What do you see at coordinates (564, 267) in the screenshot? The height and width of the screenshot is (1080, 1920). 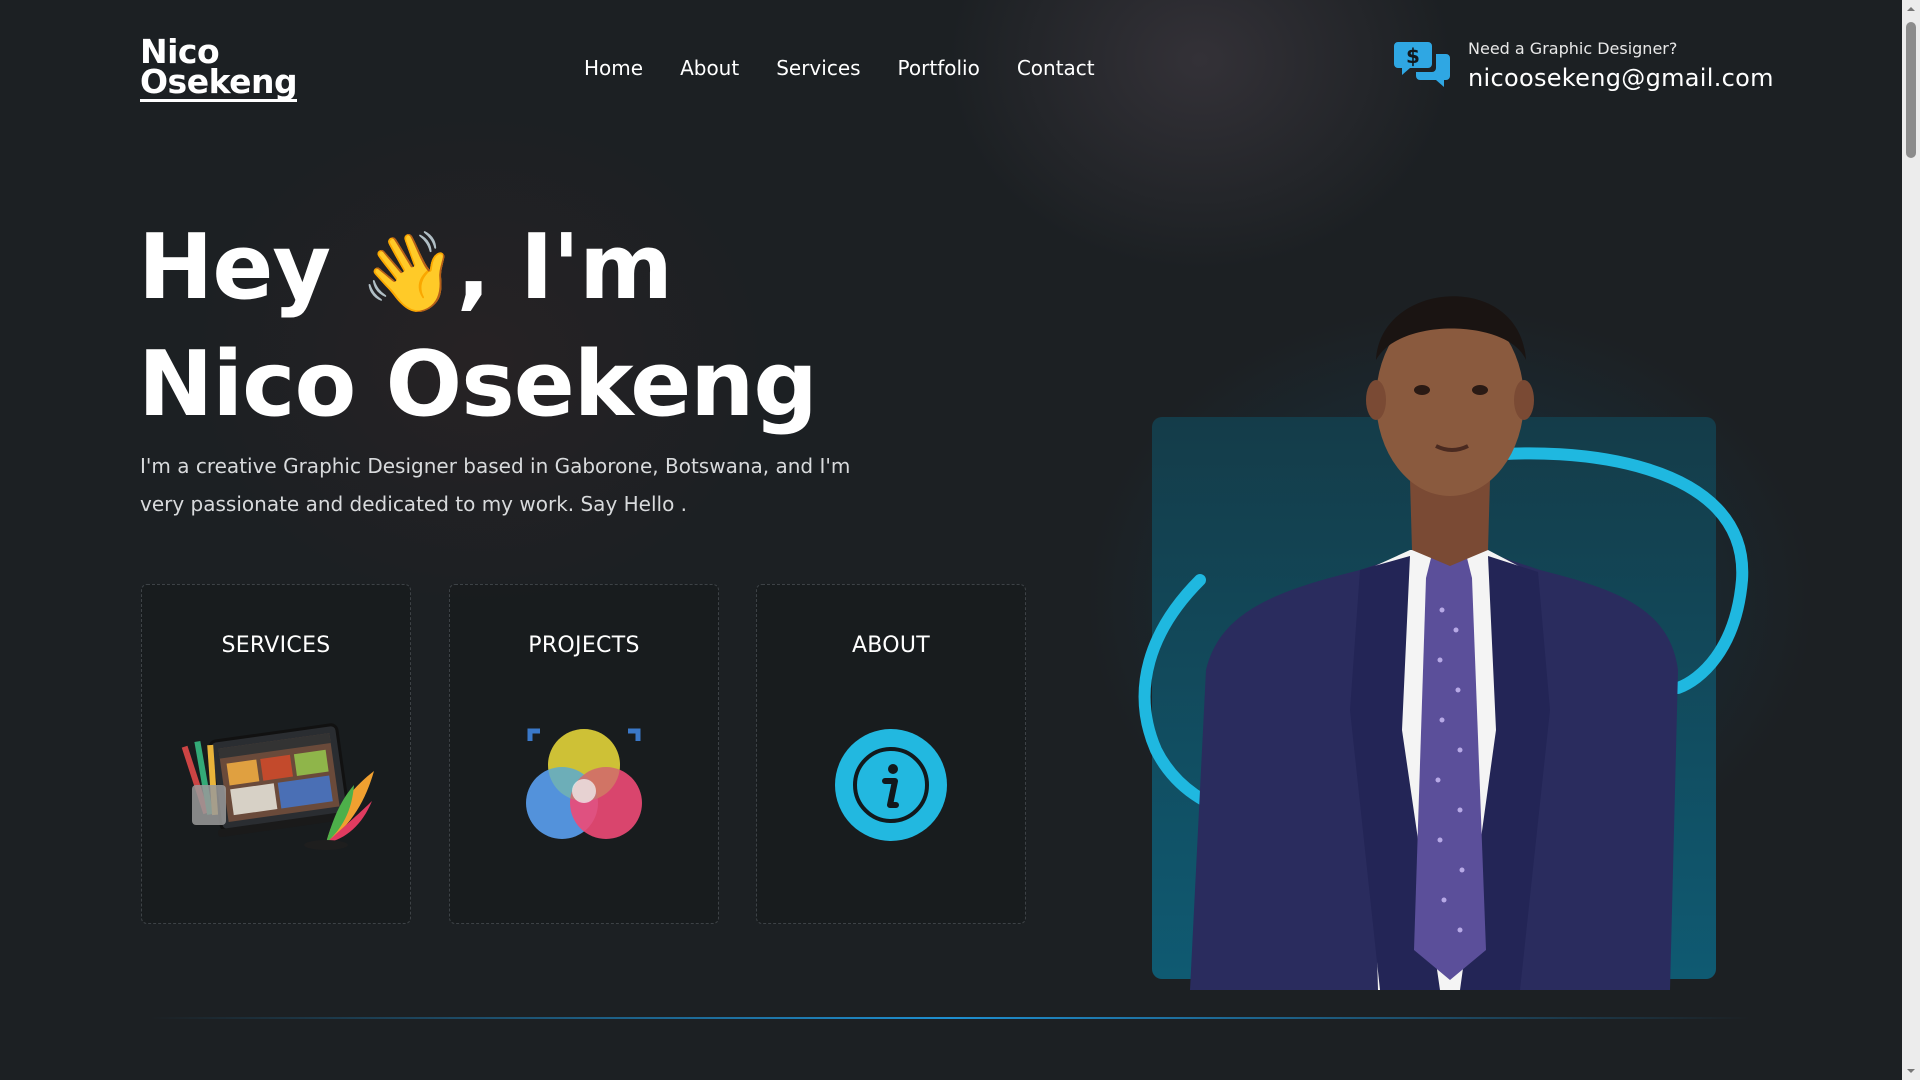 I see `hero-im: , I'm` at bounding box center [564, 267].